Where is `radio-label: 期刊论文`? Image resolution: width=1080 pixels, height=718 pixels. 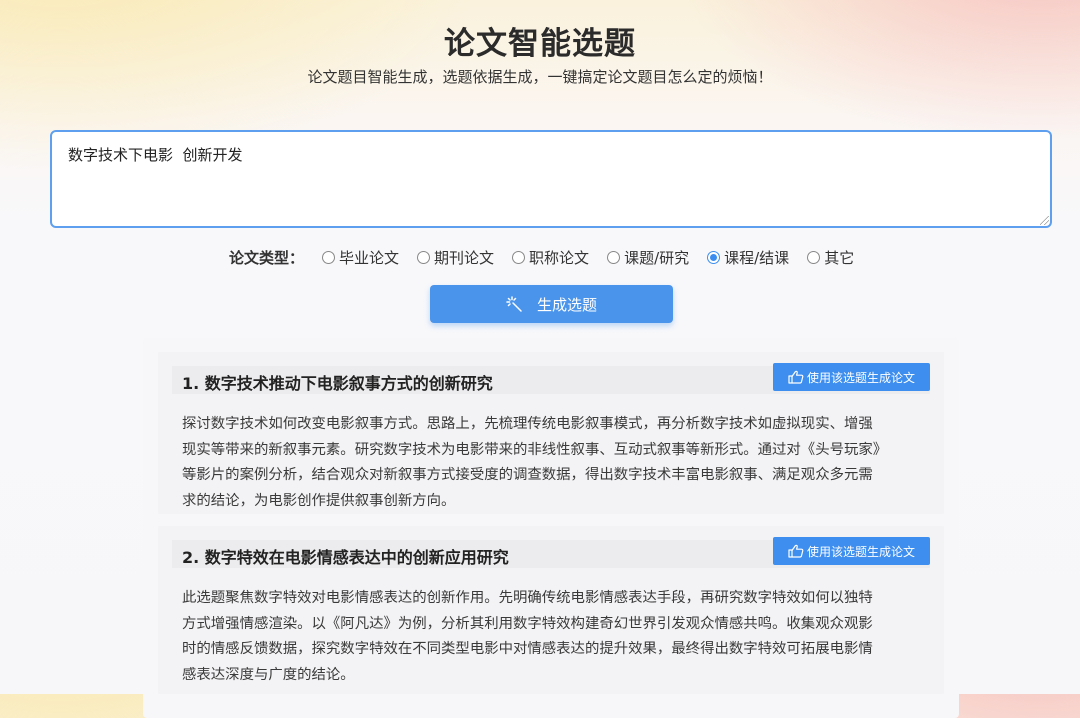
radio-label: 期刊论文 is located at coordinates (464, 257).